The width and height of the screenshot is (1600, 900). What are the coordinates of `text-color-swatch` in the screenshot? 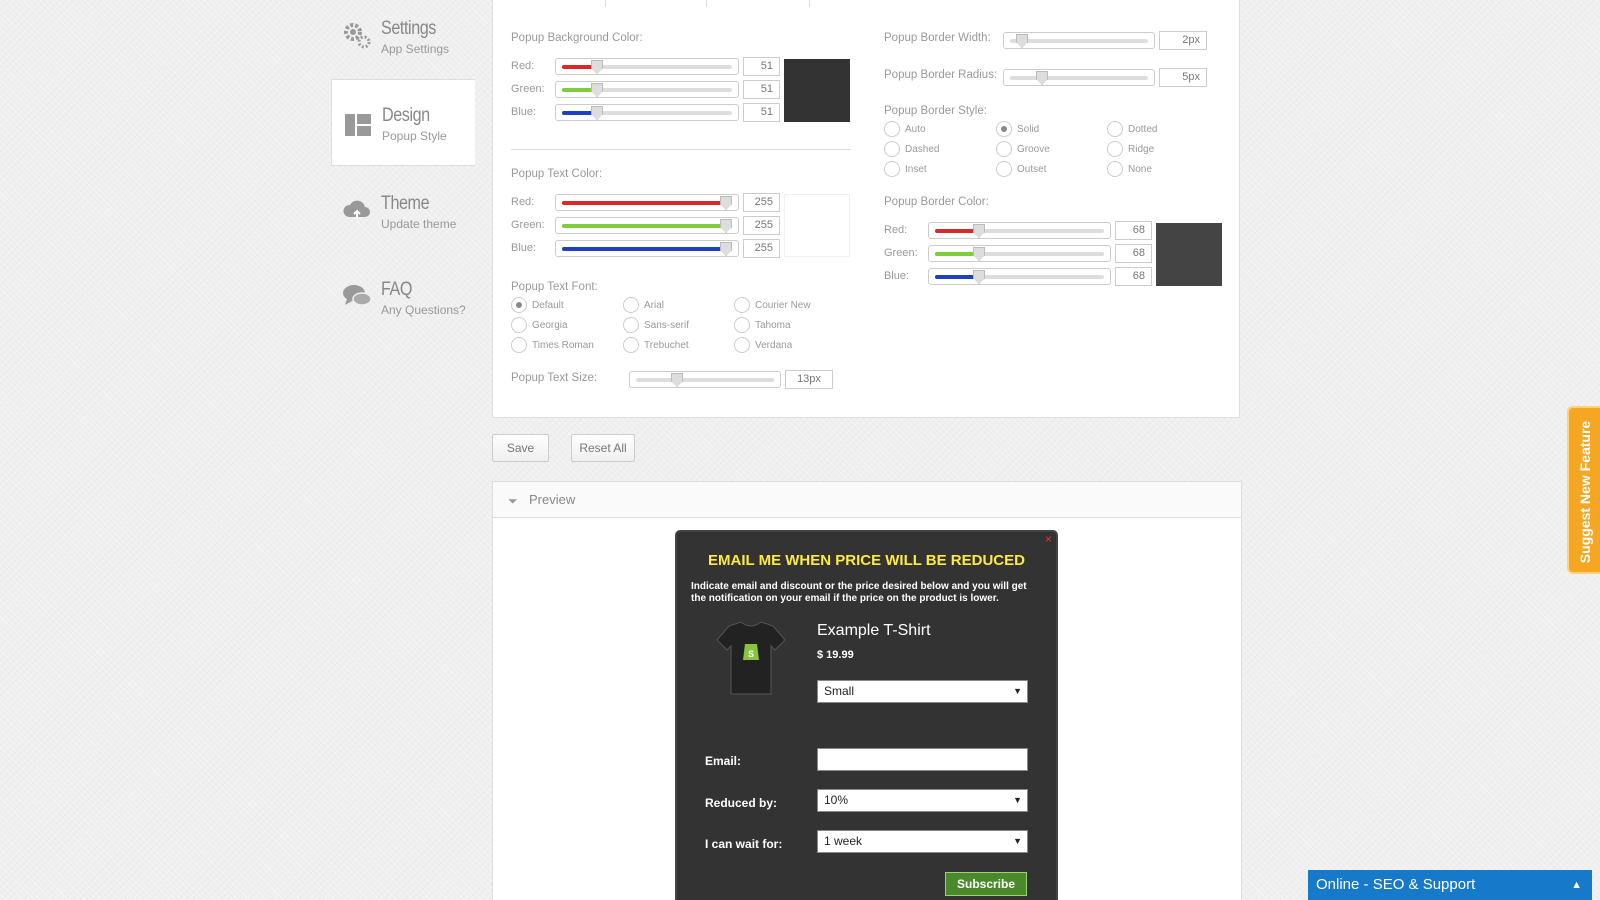 It's located at (817, 225).